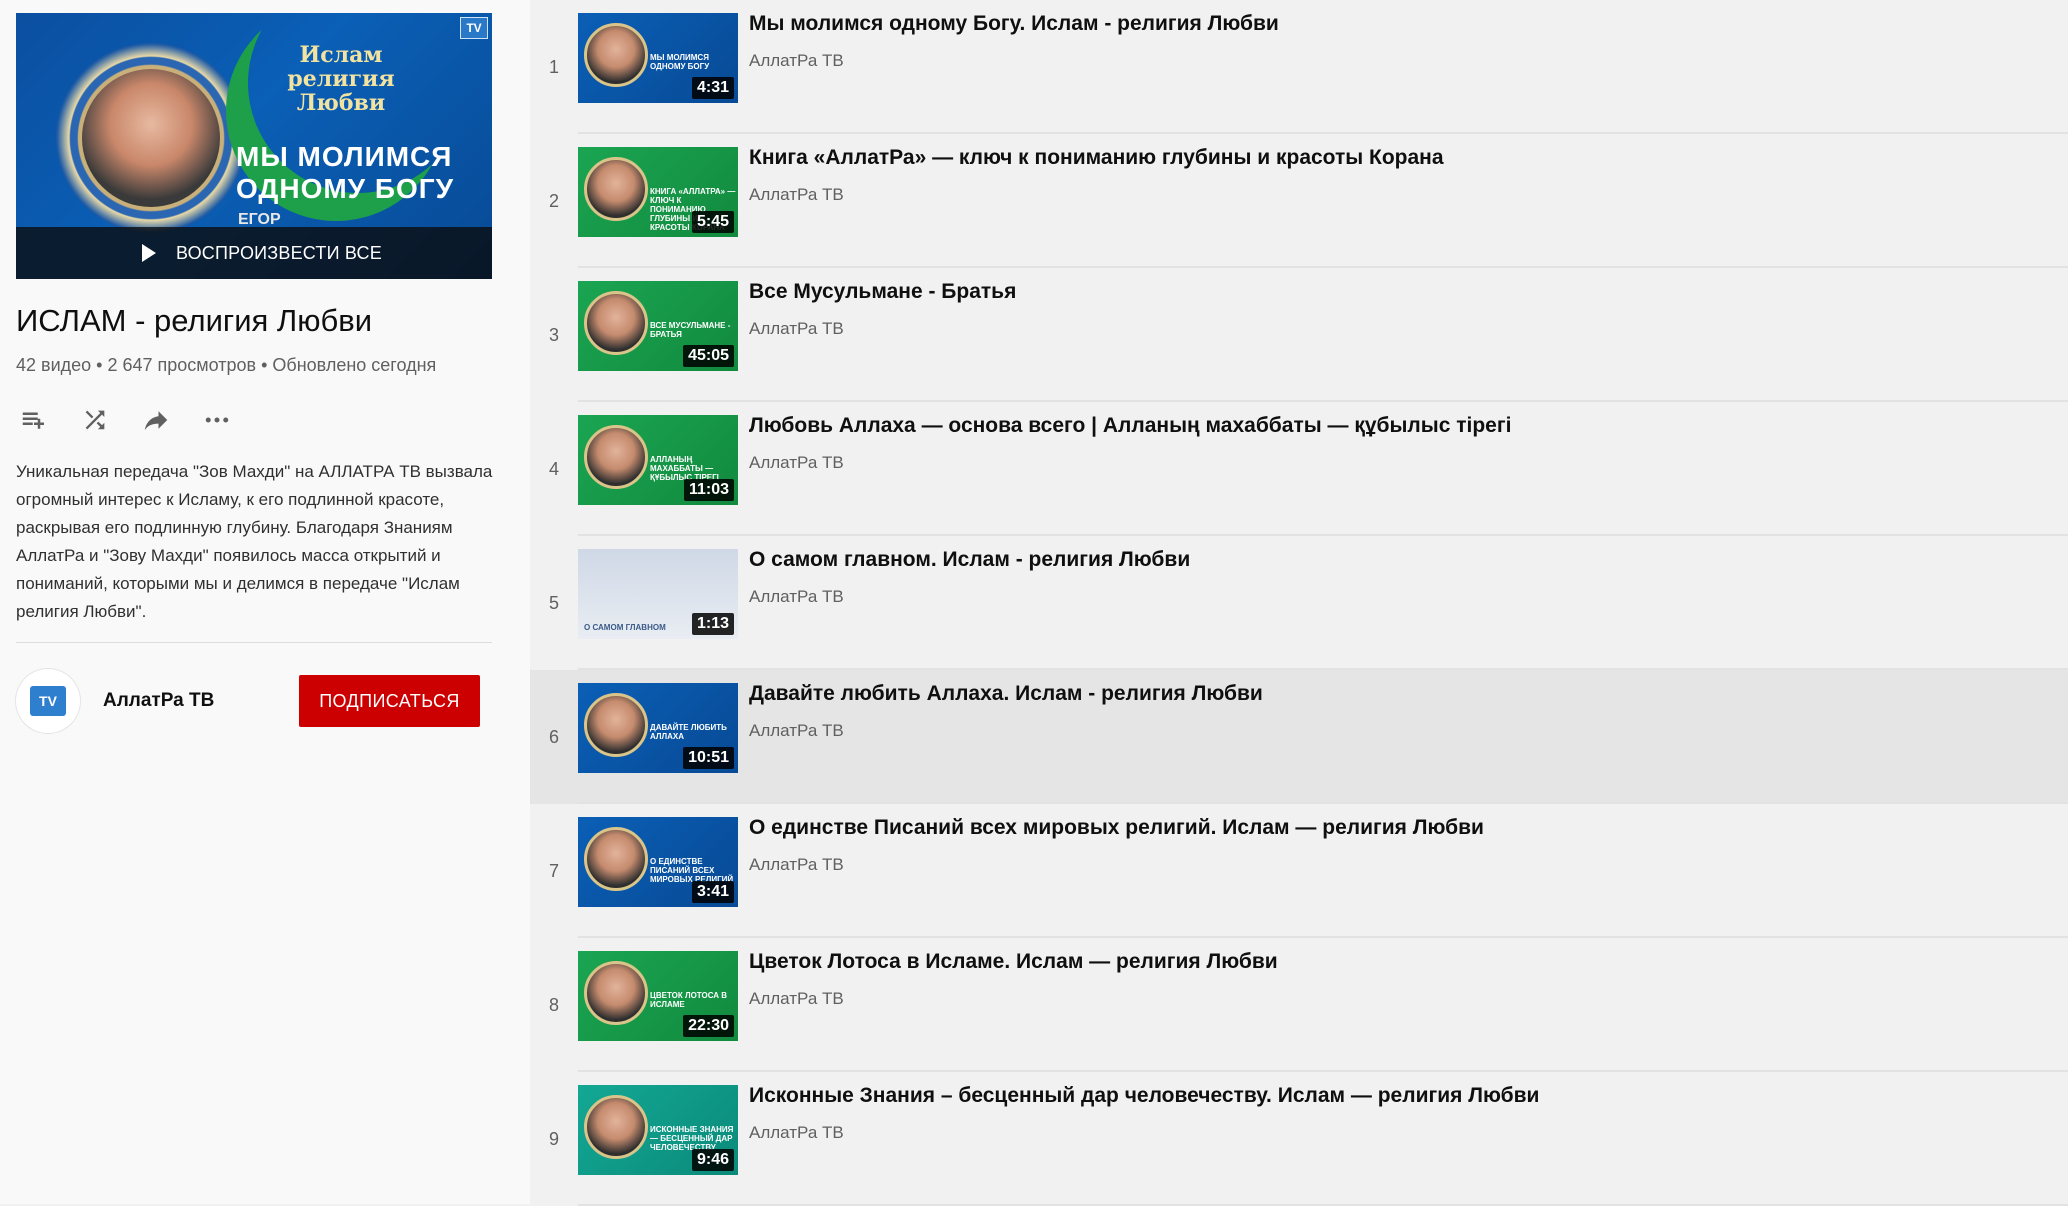  Describe the element at coordinates (151, 138) in the screenshot. I see `presenter-portrait` at that location.